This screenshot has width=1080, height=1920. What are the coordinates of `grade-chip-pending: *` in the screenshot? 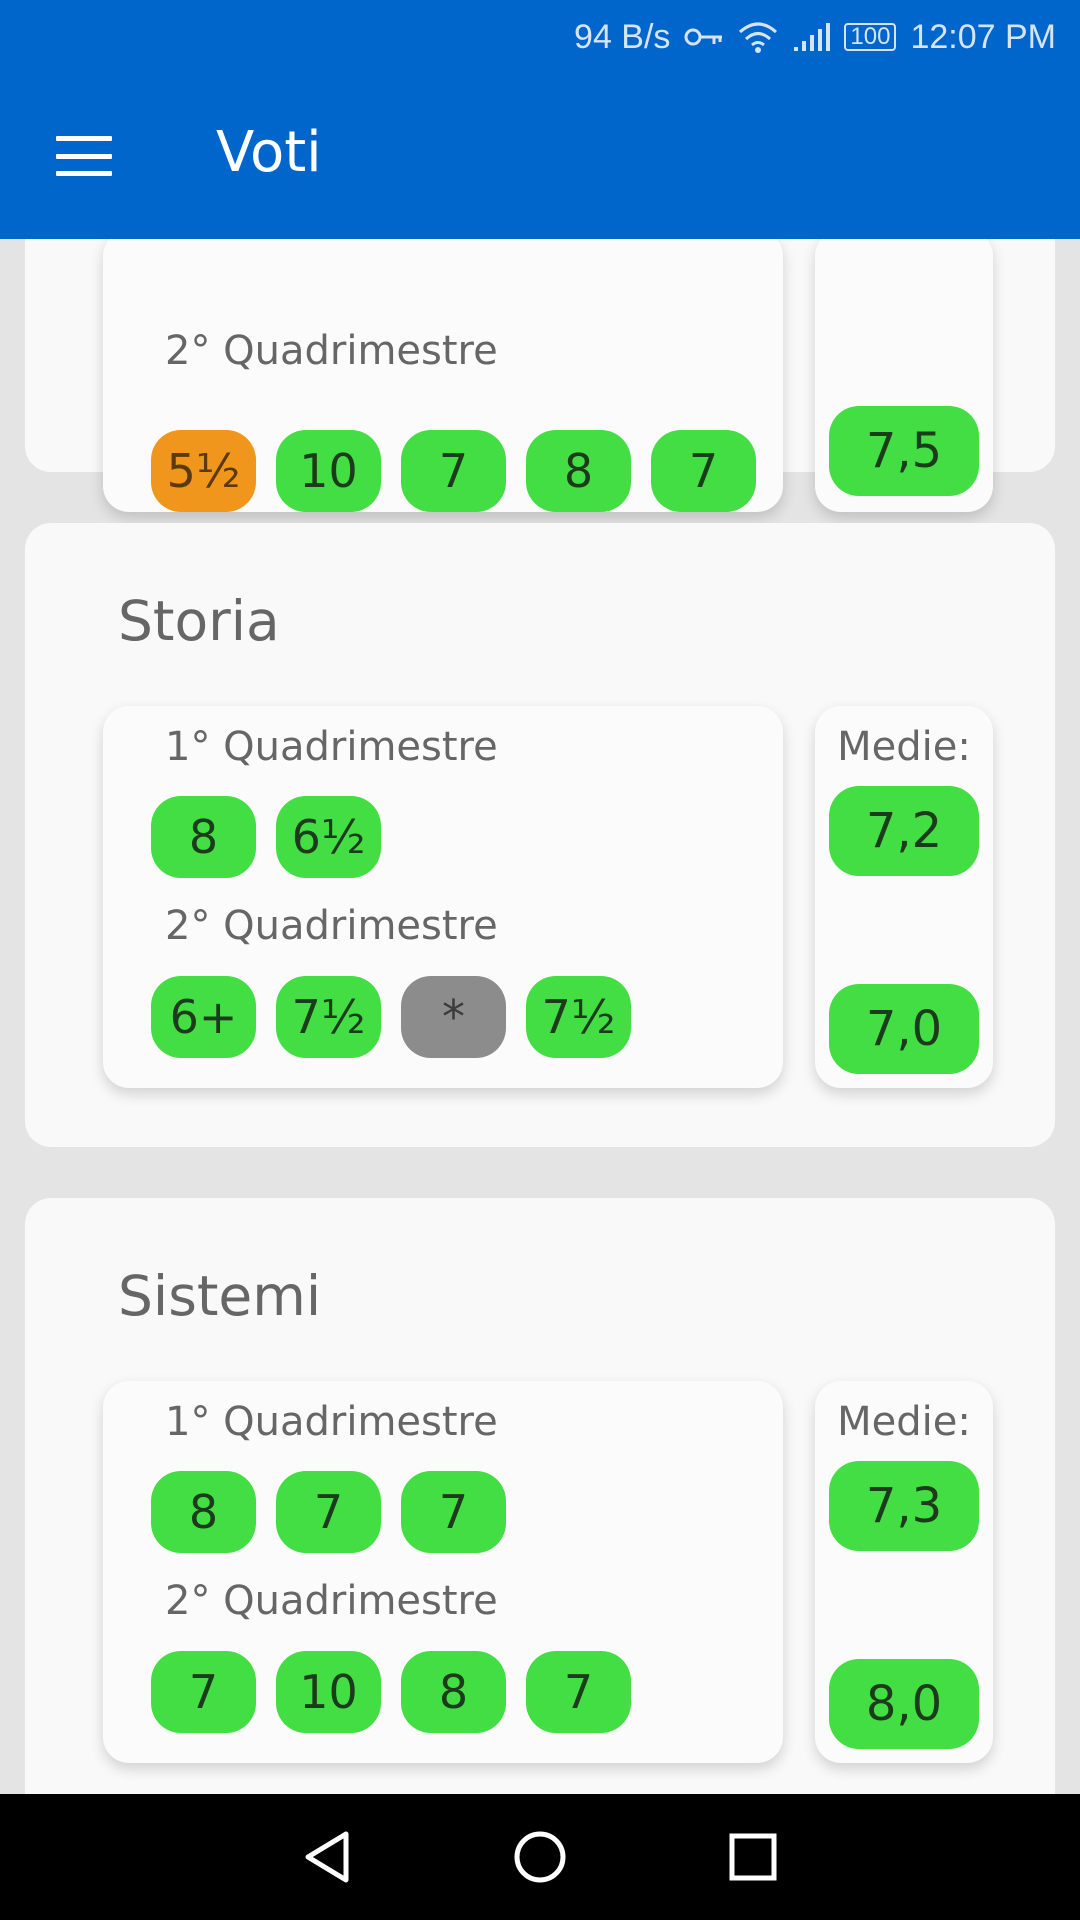 It's located at (453, 1017).